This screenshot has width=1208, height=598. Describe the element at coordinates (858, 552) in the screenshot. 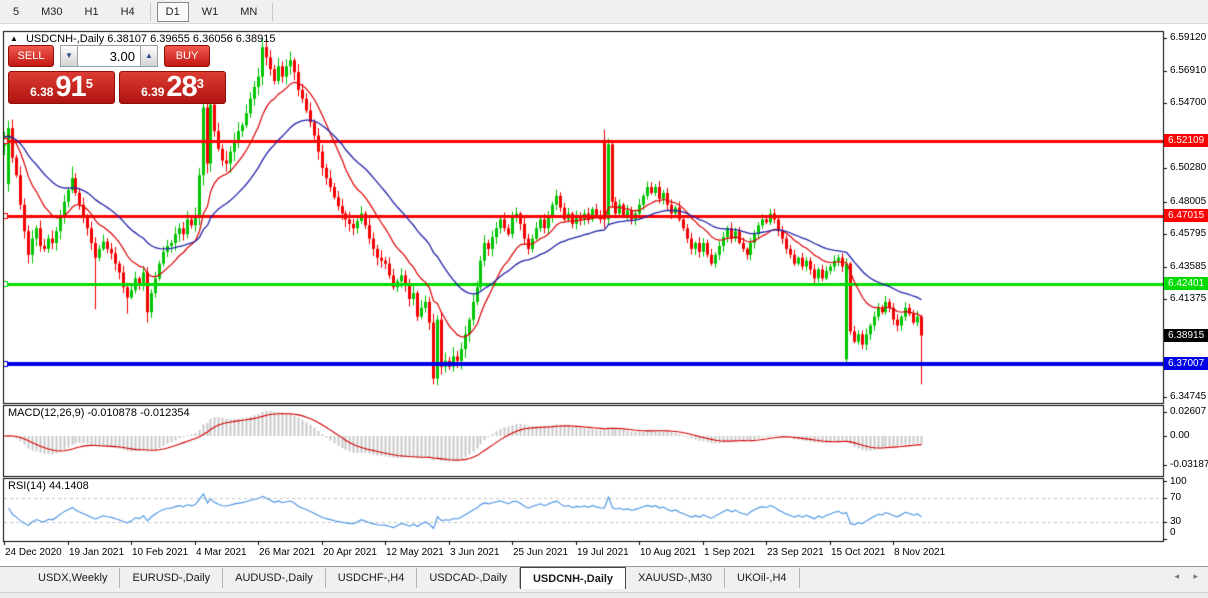

I see `date-axis-label: 15 Oct 2021` at that location.